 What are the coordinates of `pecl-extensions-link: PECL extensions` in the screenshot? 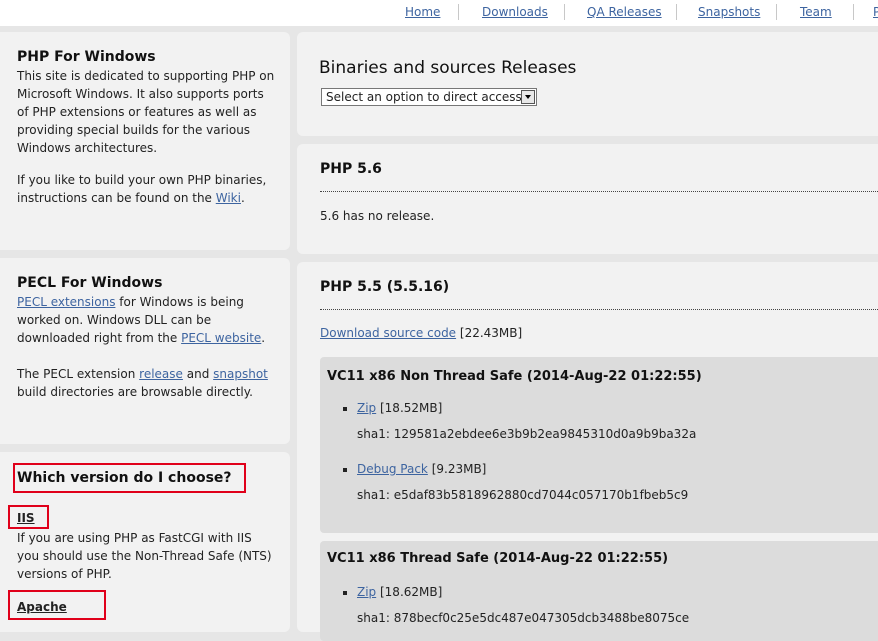 It's located at (66, 302).